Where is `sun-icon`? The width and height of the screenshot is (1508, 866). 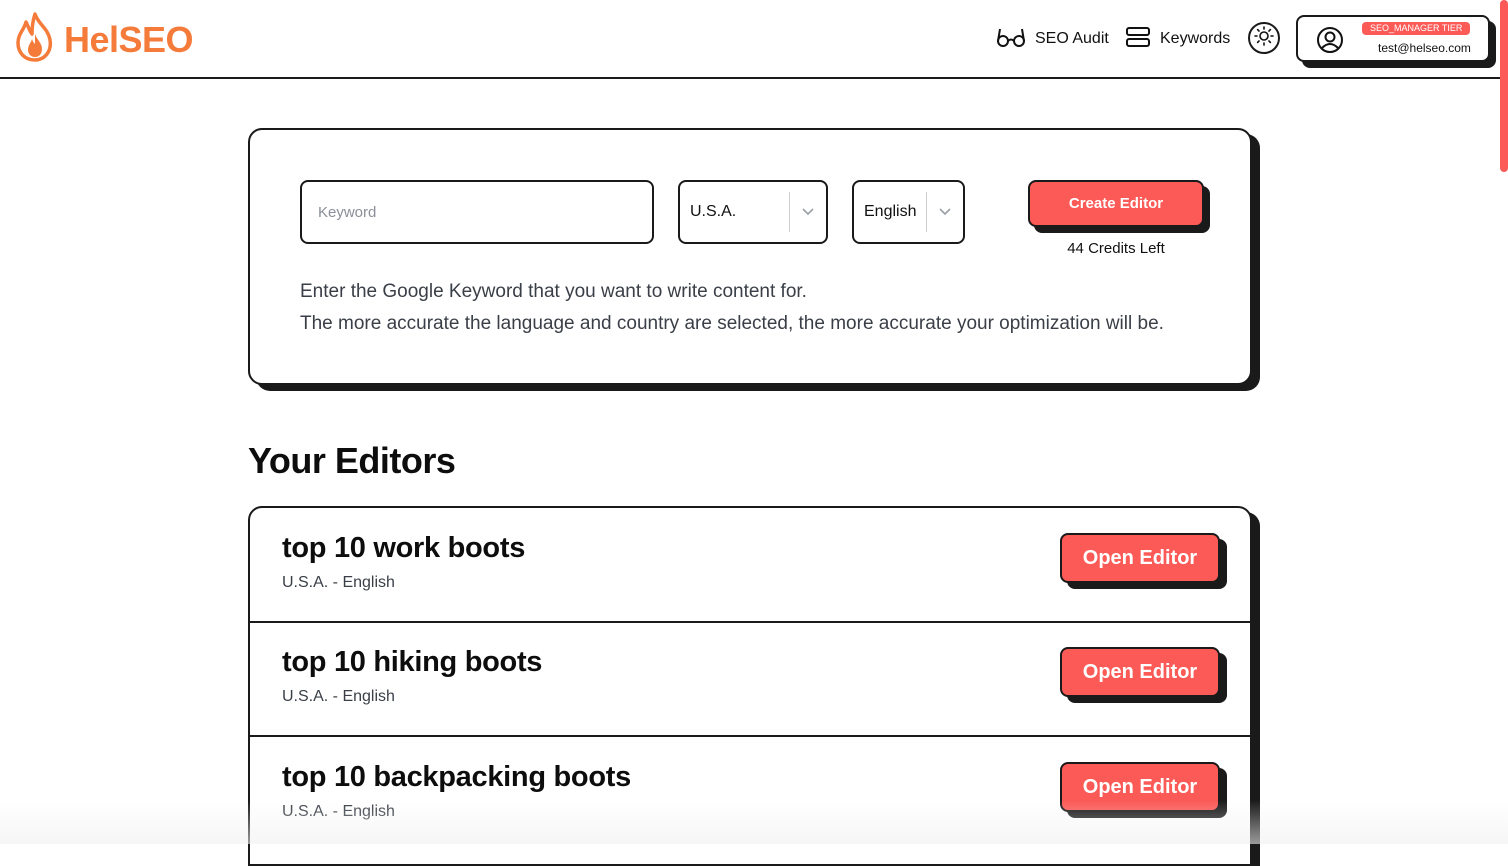
sun-icon is located at coordinates (1264, 38).